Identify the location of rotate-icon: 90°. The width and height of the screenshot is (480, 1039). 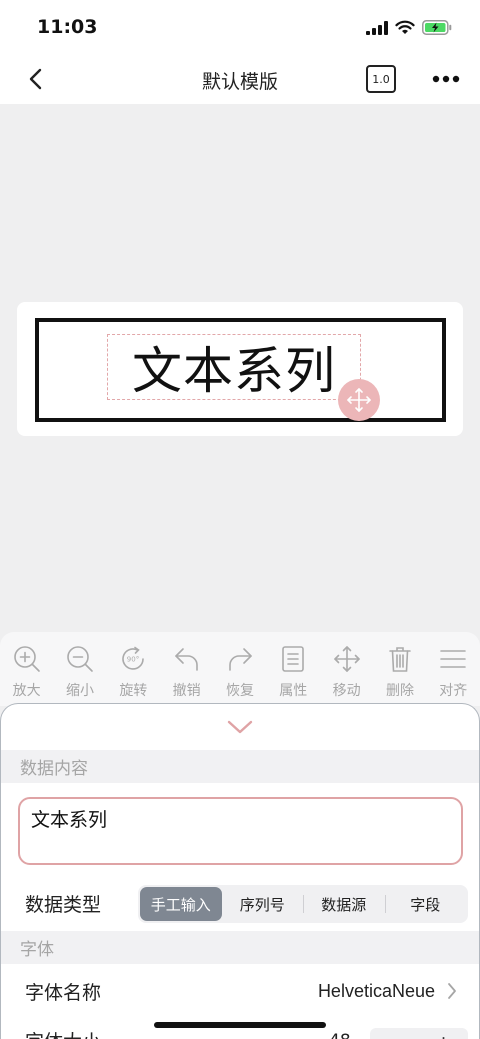
(133, 658).